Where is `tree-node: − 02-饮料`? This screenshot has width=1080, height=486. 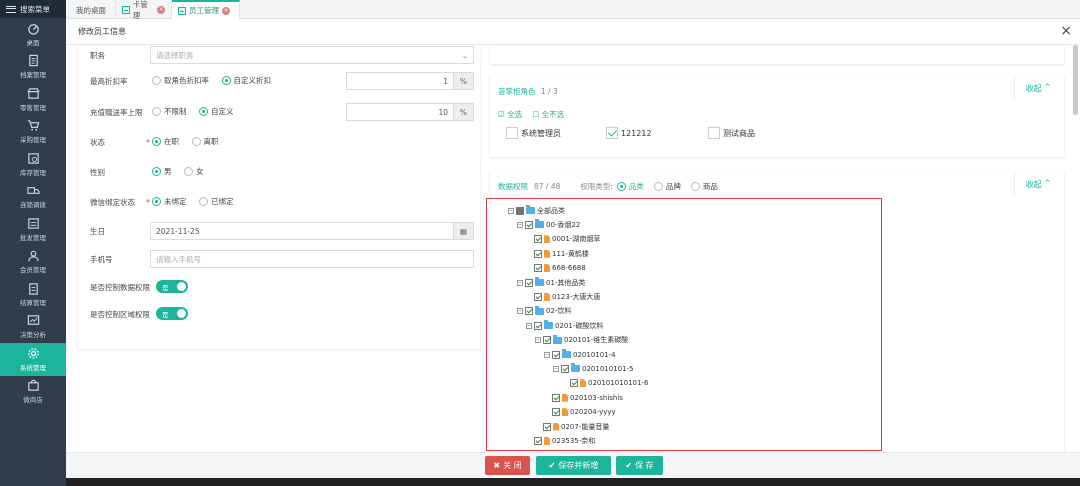
tree-node: − 02-饮料 is located at coordinates (544, 311).